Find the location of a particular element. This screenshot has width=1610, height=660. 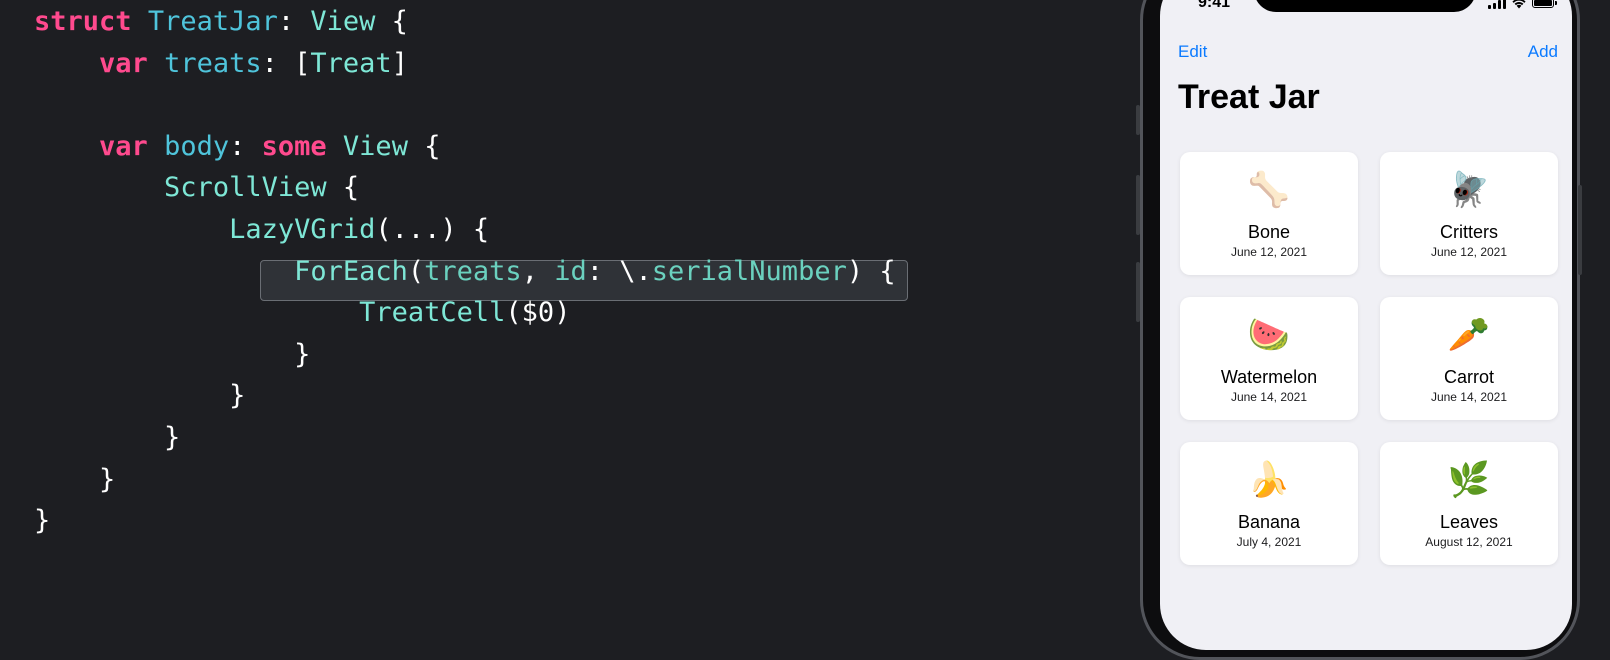

treat-name: Leaves is located at coordinates (1469, 522).